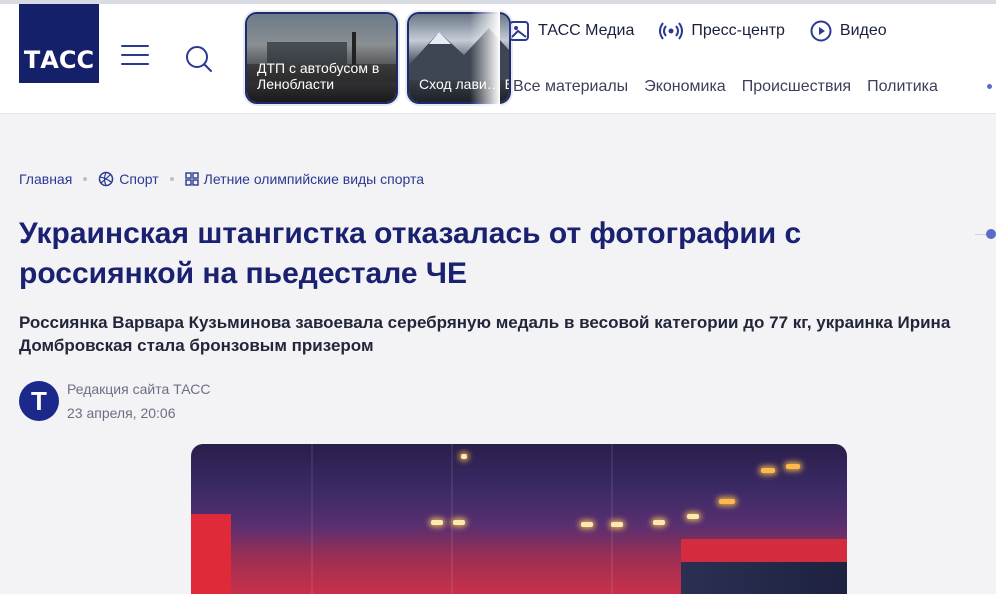  I want to click on press-center-label: Пресс-центр, so click(738, 30).